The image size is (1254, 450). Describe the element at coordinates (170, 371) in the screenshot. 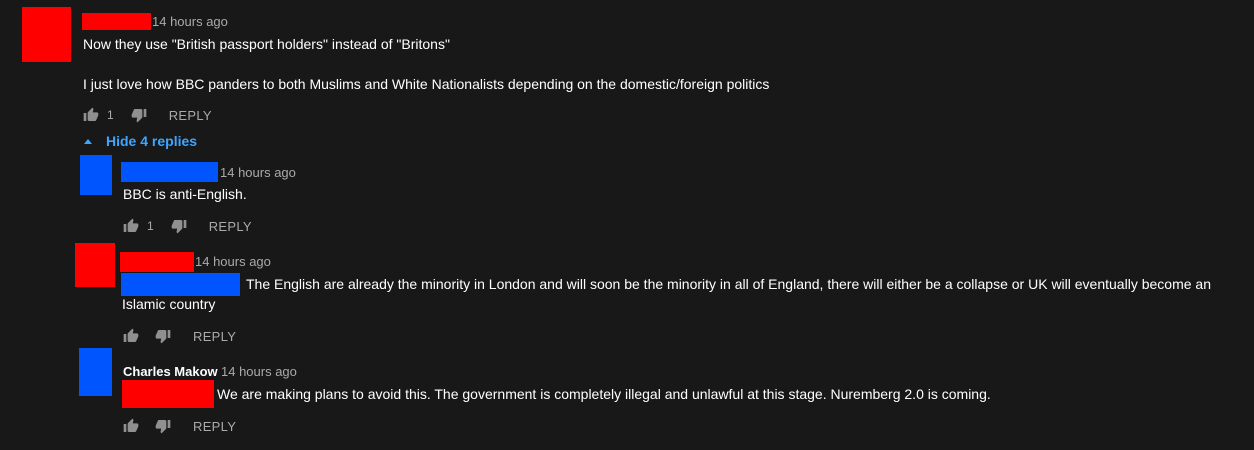

I see `reply-author: Charles Makow` at that location.